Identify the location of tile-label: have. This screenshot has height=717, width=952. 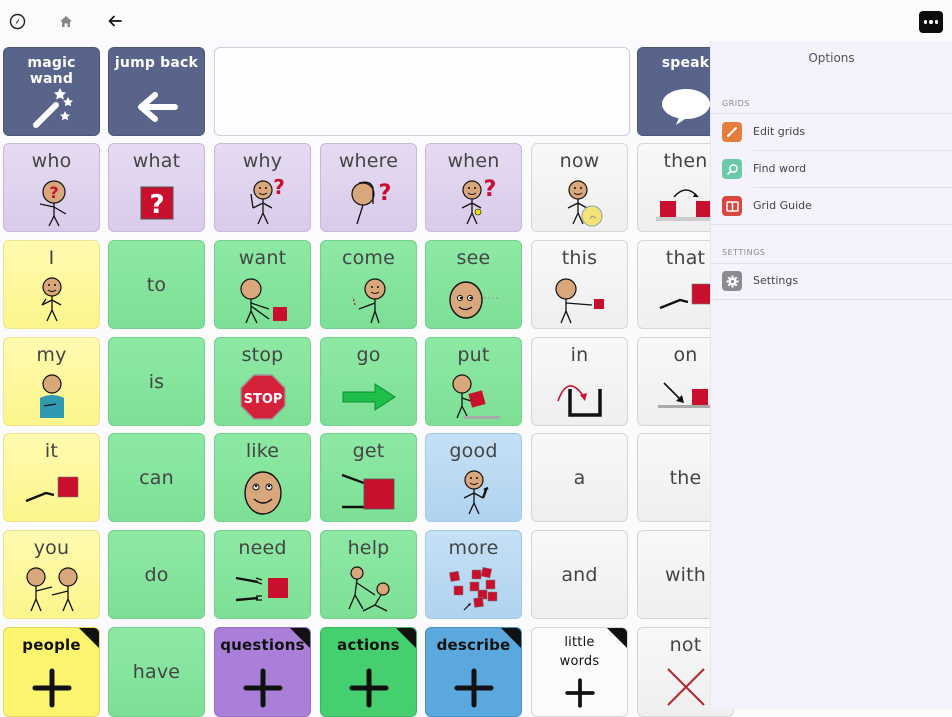
(156, 672).